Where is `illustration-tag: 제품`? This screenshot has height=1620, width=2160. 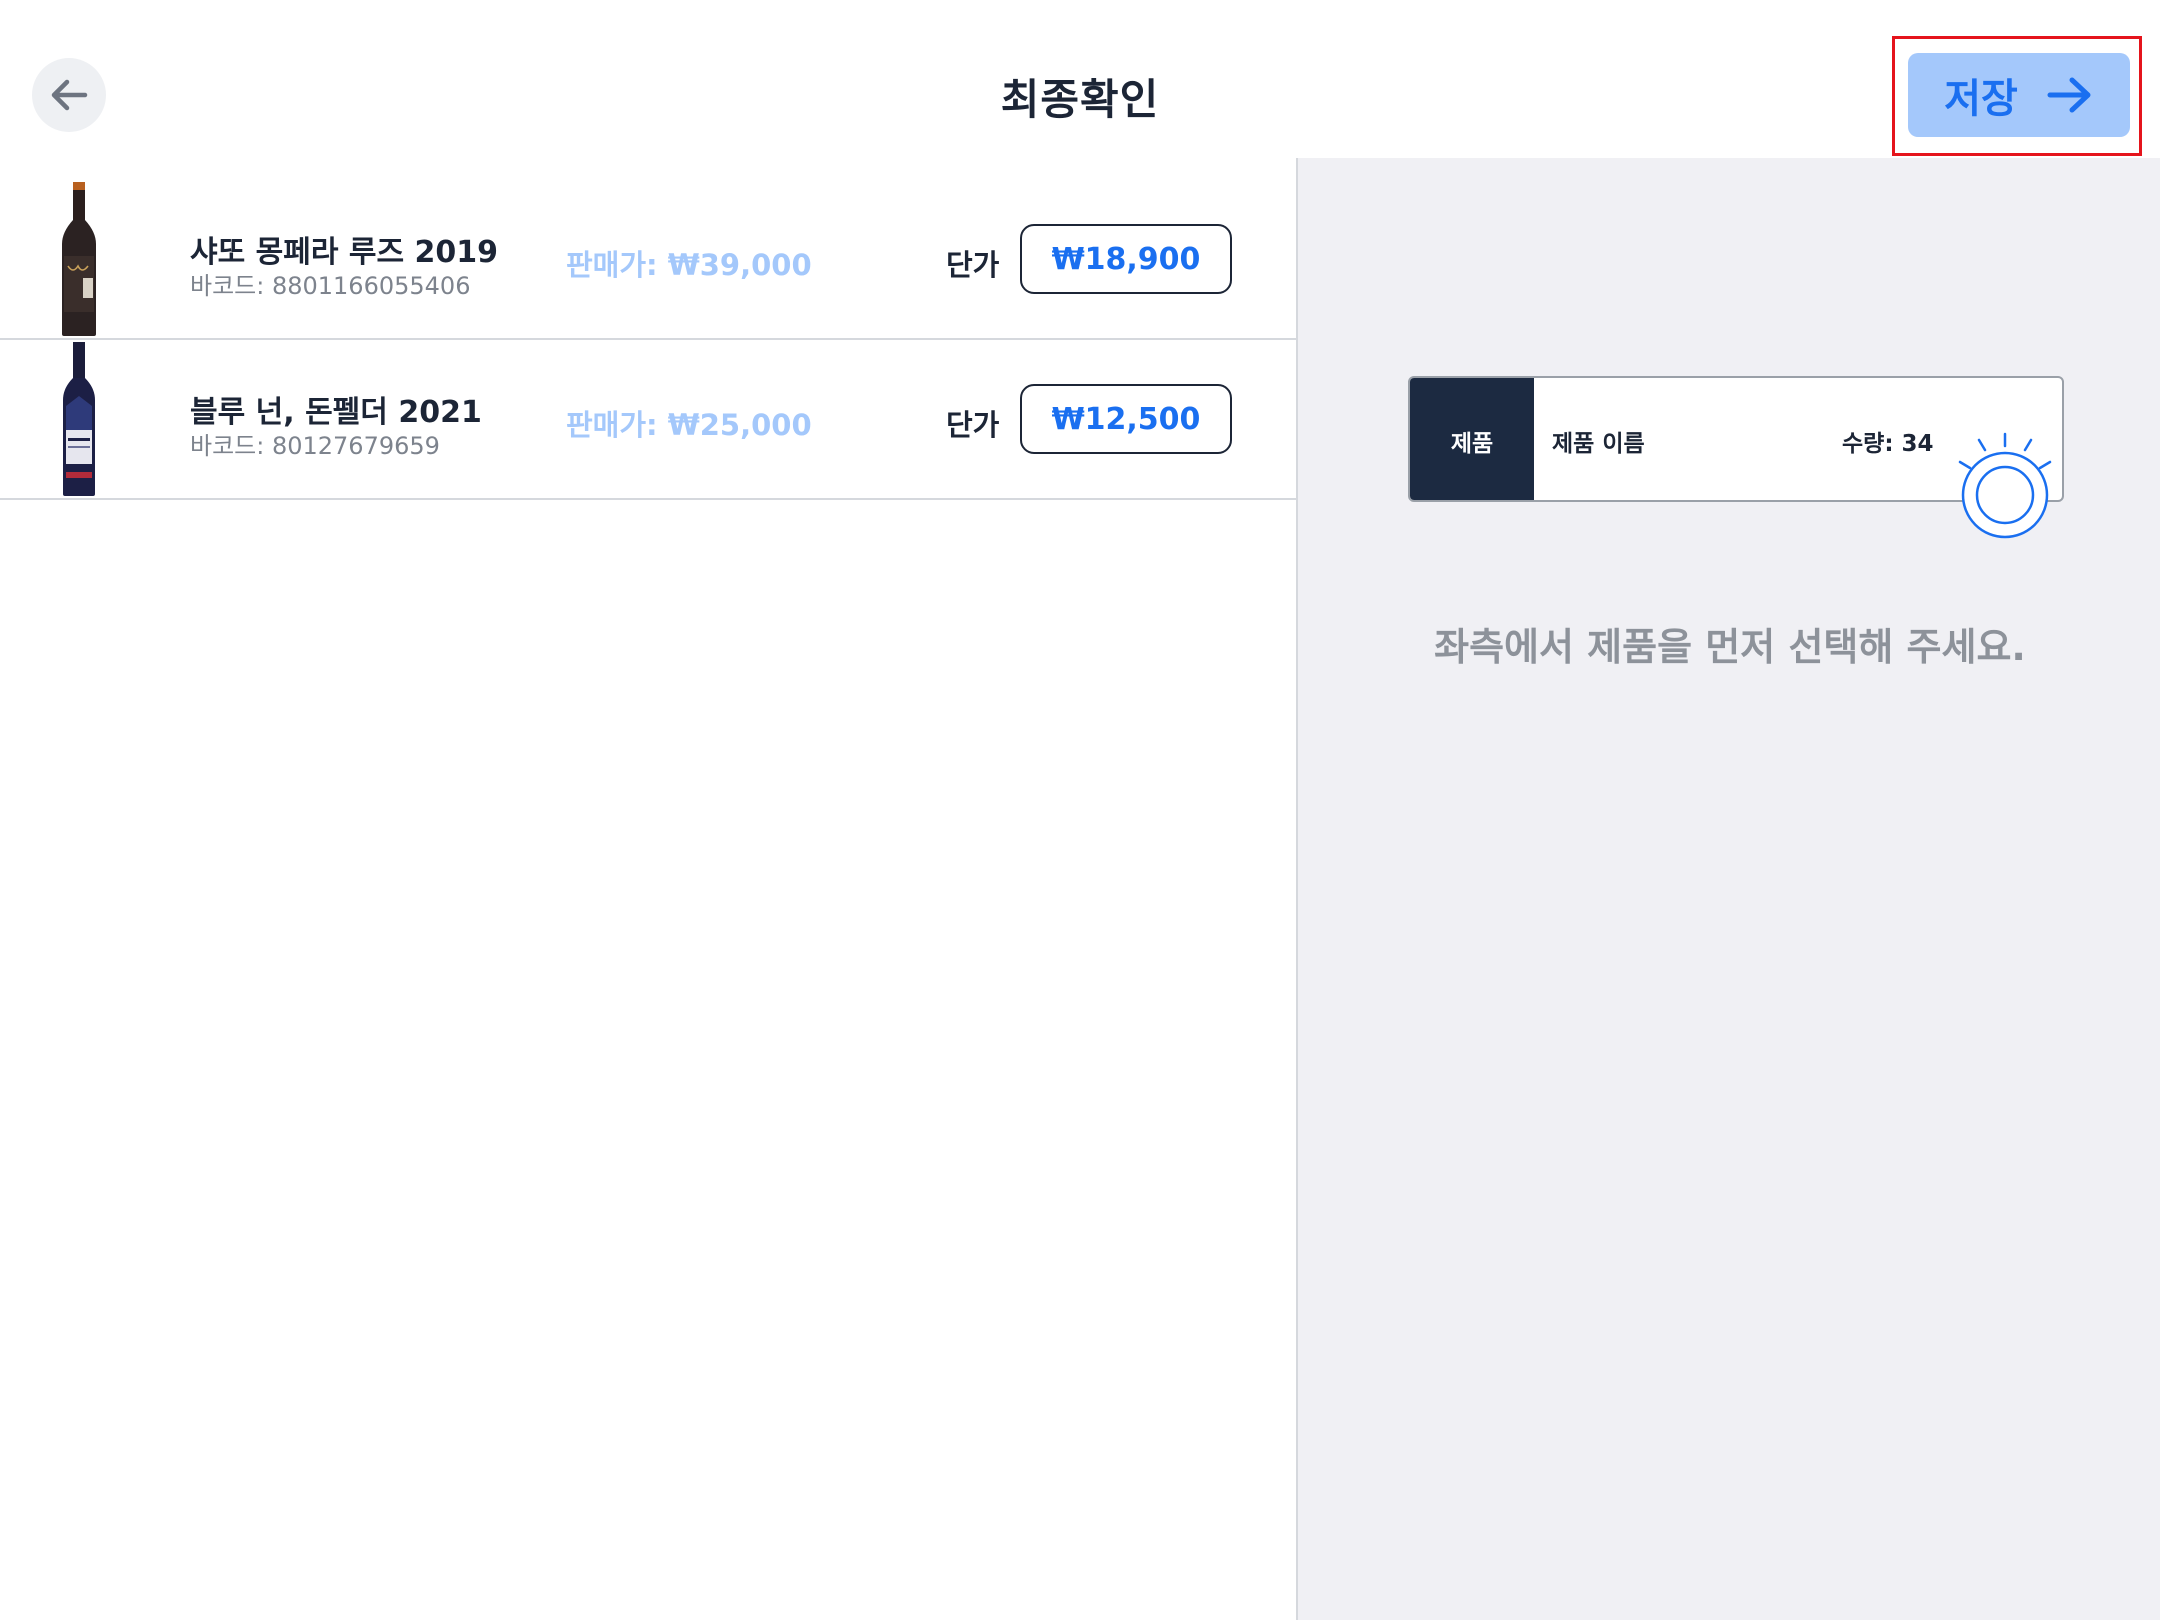 illustration-tag: 제품 is located at coordinates (1472, 439).